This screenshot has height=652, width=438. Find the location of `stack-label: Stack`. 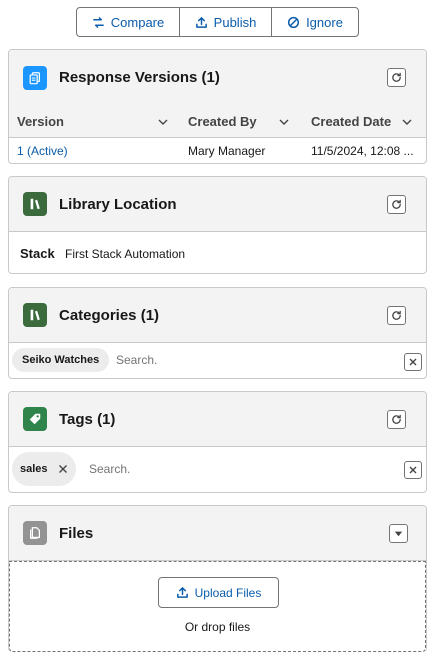

stack-label: Stack is located at coordinates (37, 253).